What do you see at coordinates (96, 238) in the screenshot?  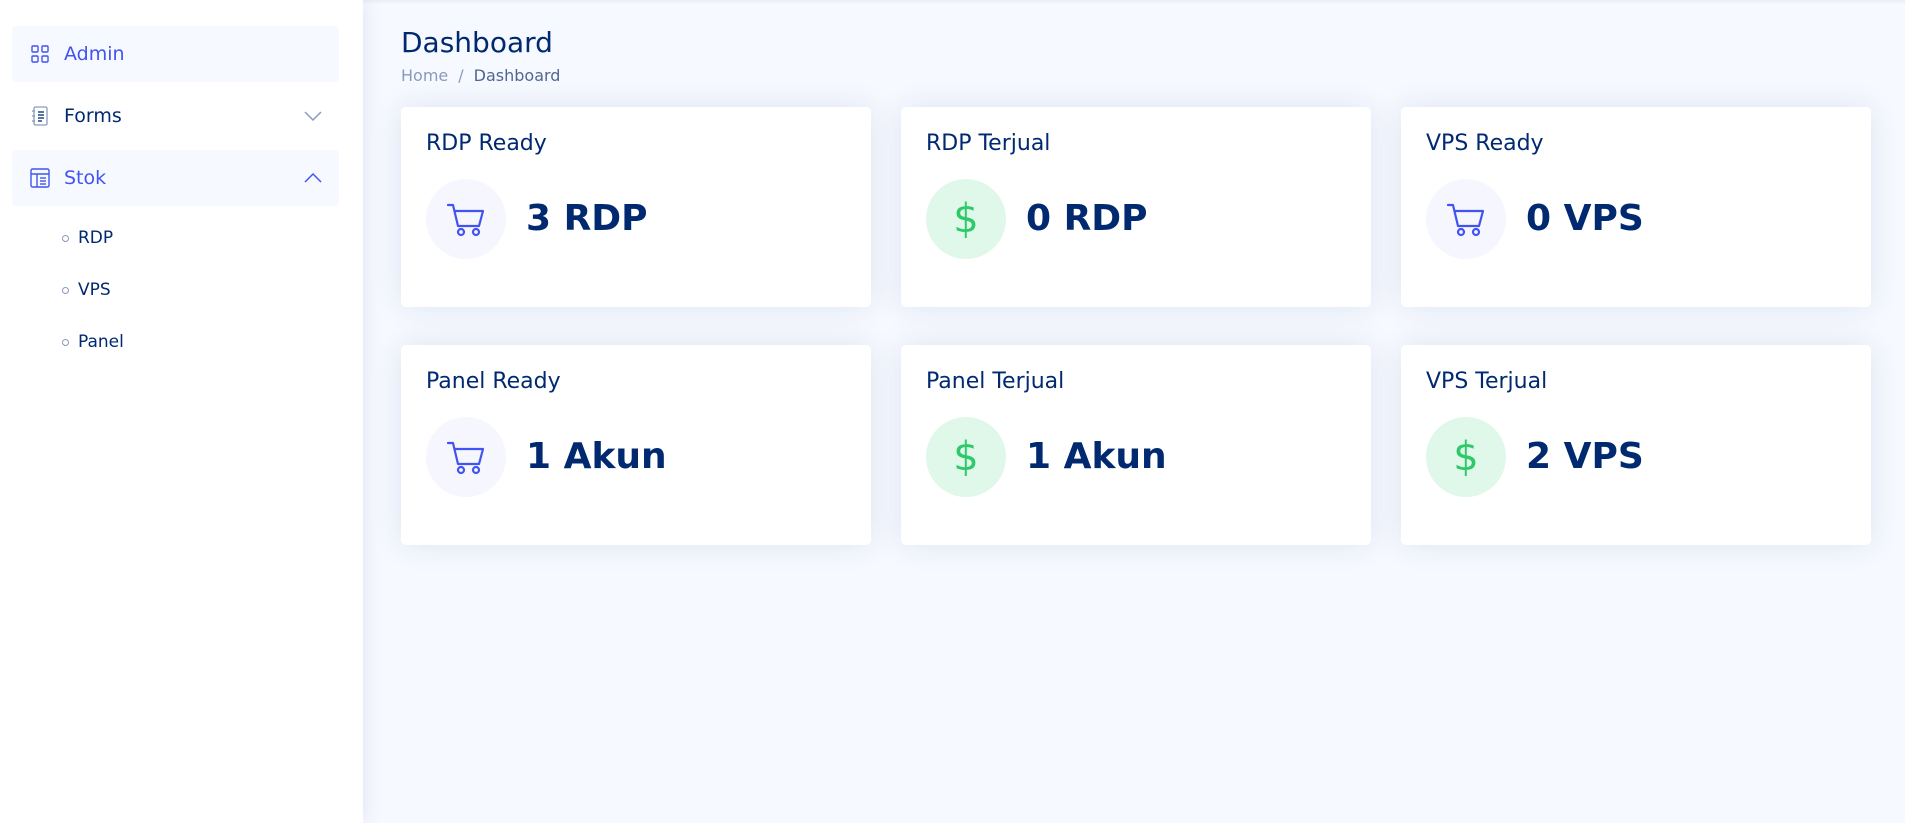 I see `submenu-item-label: RDP` at bounding box center [96, 238].